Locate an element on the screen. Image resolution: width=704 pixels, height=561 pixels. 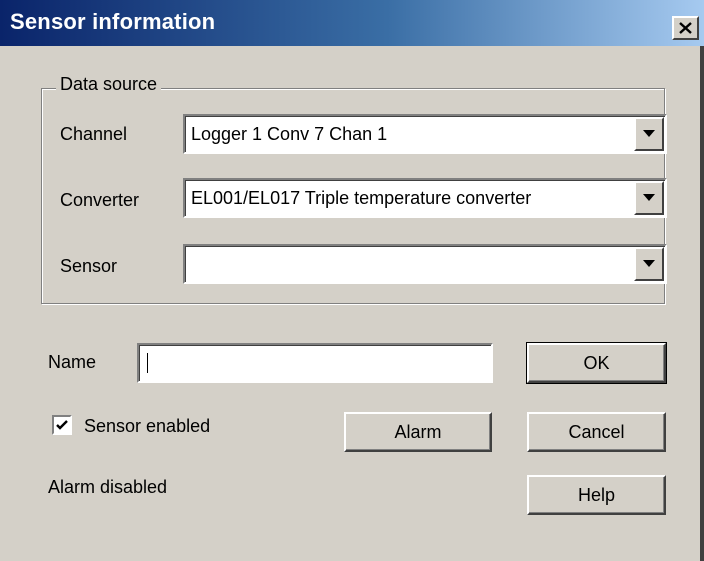
title-bar: Sensor information is located at coordinates (352, 23).